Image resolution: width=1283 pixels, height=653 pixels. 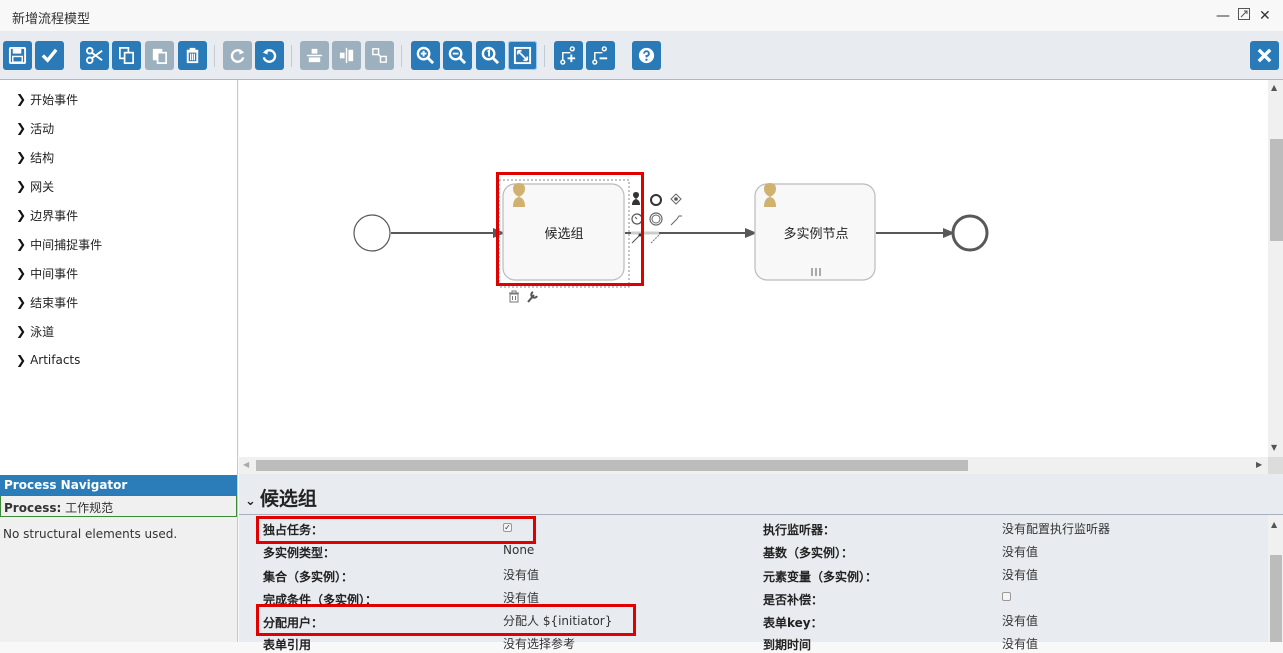 What do you see at coordinates (457, 55) in the screenshot?
I see `zoom-out-button` at bounding box center [457, 55].